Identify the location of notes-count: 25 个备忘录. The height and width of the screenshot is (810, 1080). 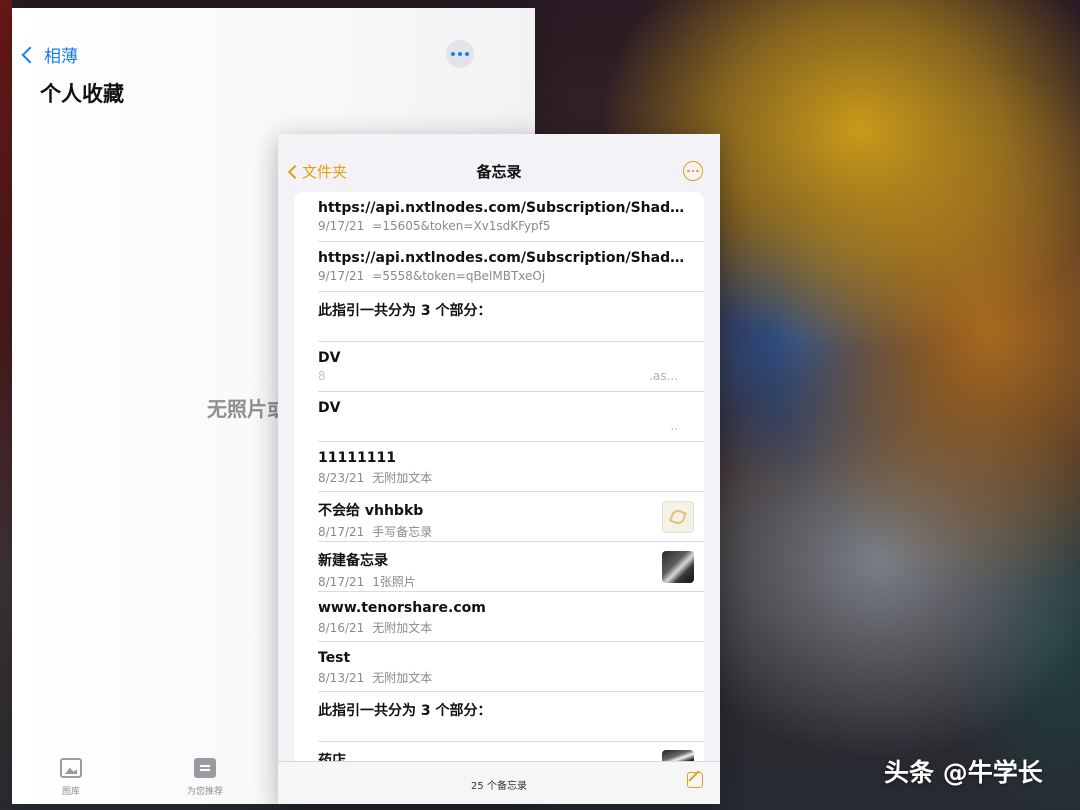
(499, 786).